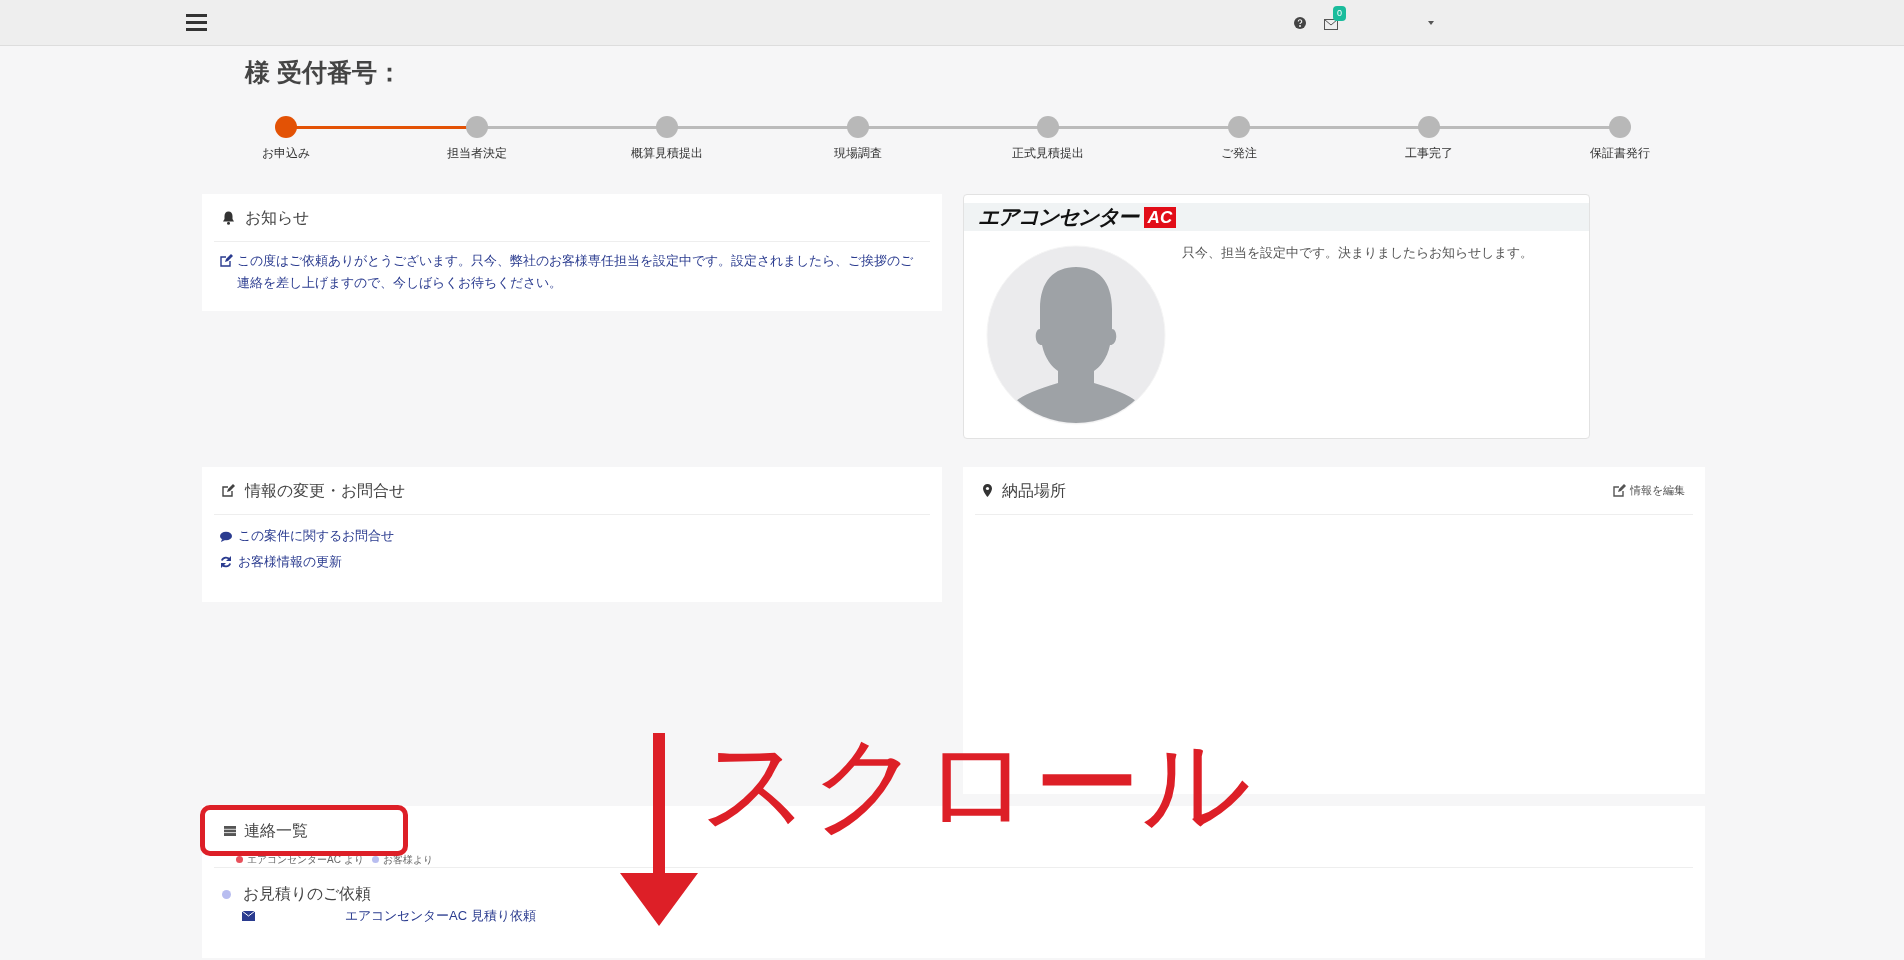  Describe the element at coordinates (667, 153) in the screenshot. I see `step-label: 概算見積提出` at that location.